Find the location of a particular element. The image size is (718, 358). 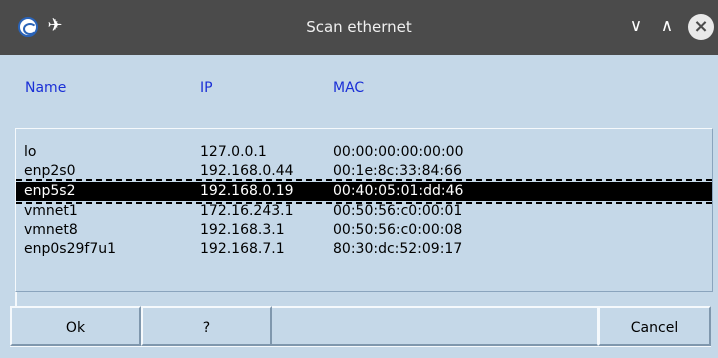

interface-name: enp5s2 is located at coordinates (50, 191).